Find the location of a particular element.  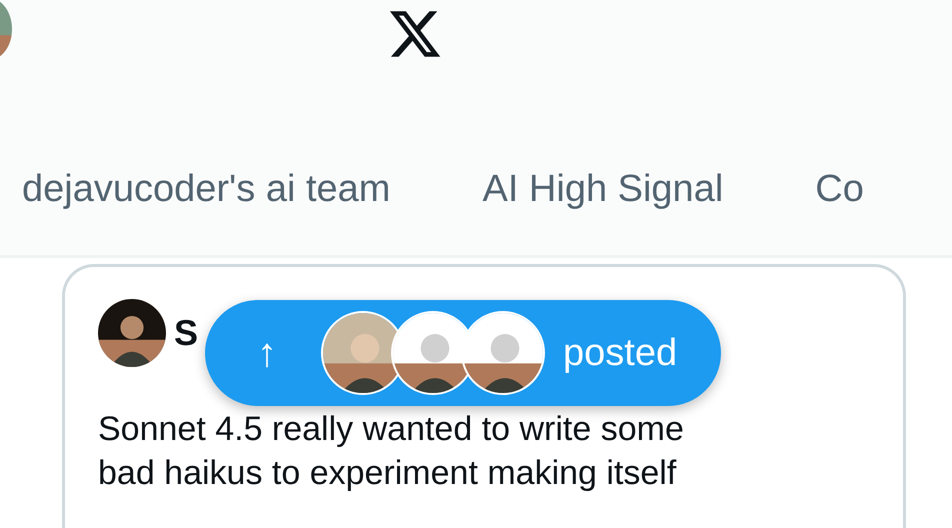

author-name: S is located at coordinates (186, 333).